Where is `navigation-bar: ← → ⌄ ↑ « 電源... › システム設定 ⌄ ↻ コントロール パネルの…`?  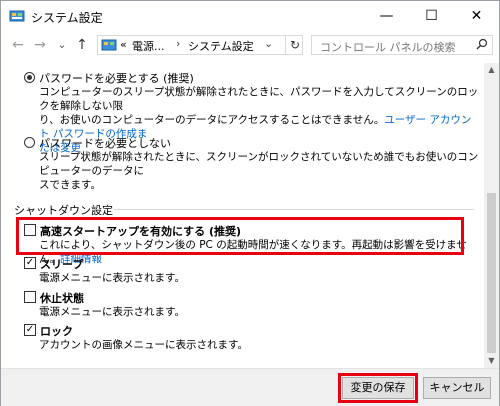
navigation-bar: ← → ⌄ ↑ « 電源... › システム設定 ⌄ ↻ コントロール パネルの… is located at coordinates (250, 46).